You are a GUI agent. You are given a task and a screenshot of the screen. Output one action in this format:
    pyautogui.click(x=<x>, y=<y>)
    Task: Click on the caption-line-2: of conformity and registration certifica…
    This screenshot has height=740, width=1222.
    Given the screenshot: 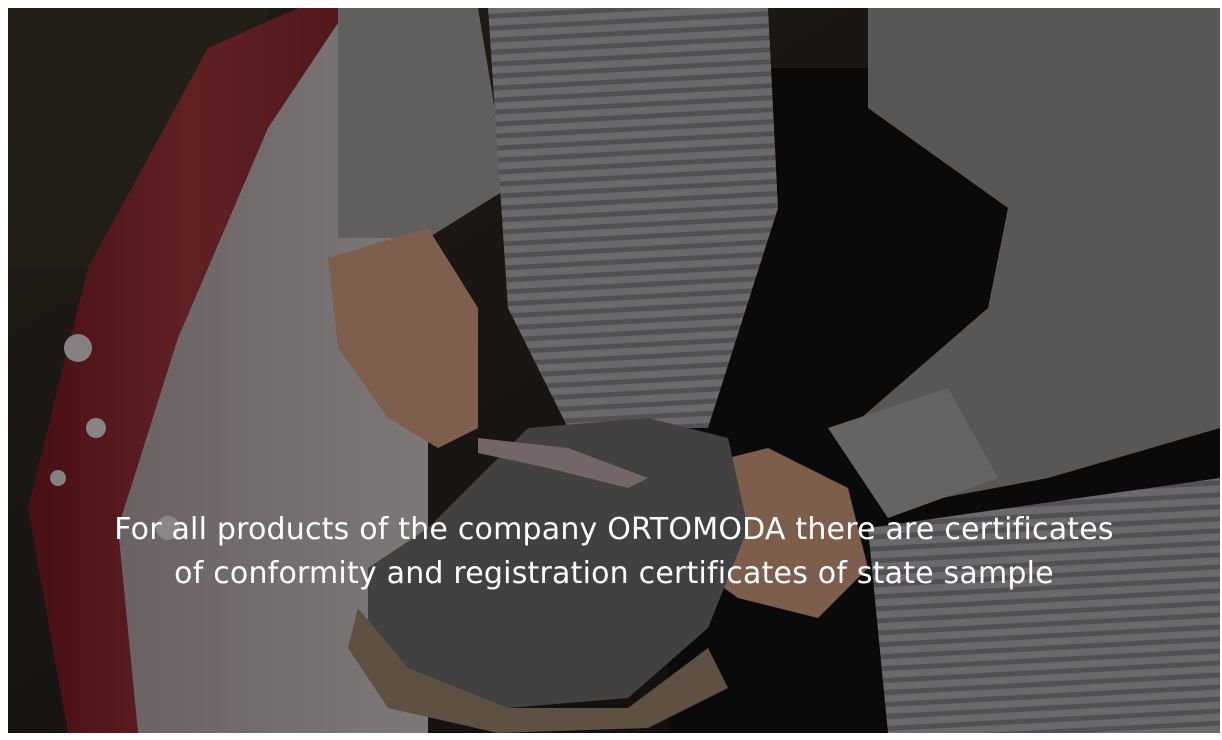 What is the action you would take?
    pyautogui.click(x=614, y=573)
    